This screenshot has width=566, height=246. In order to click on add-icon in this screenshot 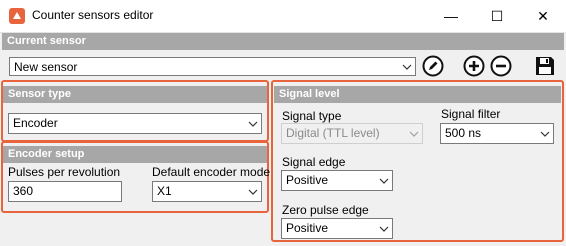, I will do `click(474, 66)`.